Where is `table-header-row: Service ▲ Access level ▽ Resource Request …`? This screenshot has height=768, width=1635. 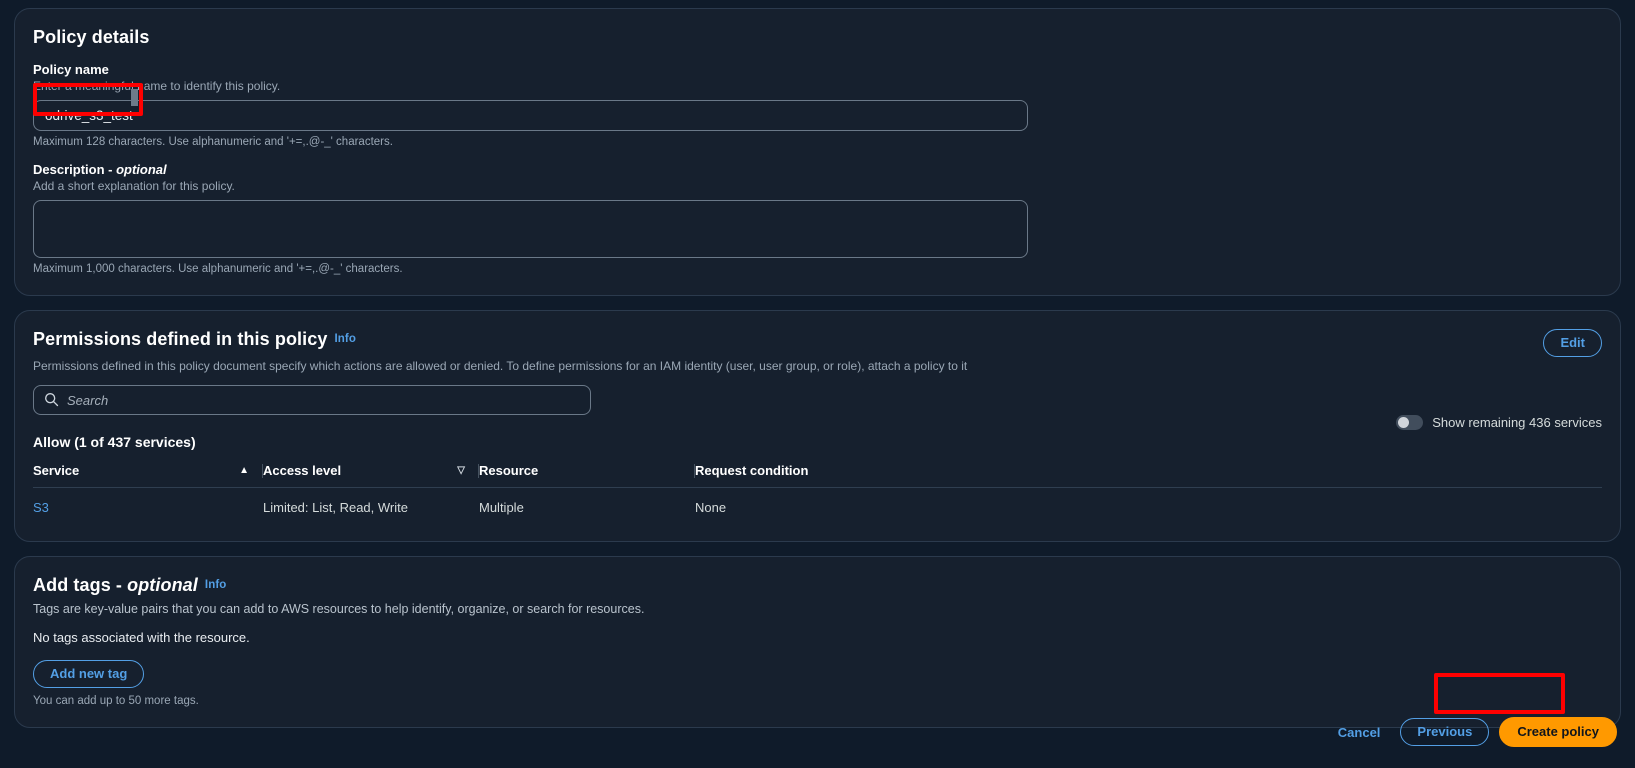
table-header-row: Service ▲ Access level ▽ Resource Request … is located at coordinates (817, 475).